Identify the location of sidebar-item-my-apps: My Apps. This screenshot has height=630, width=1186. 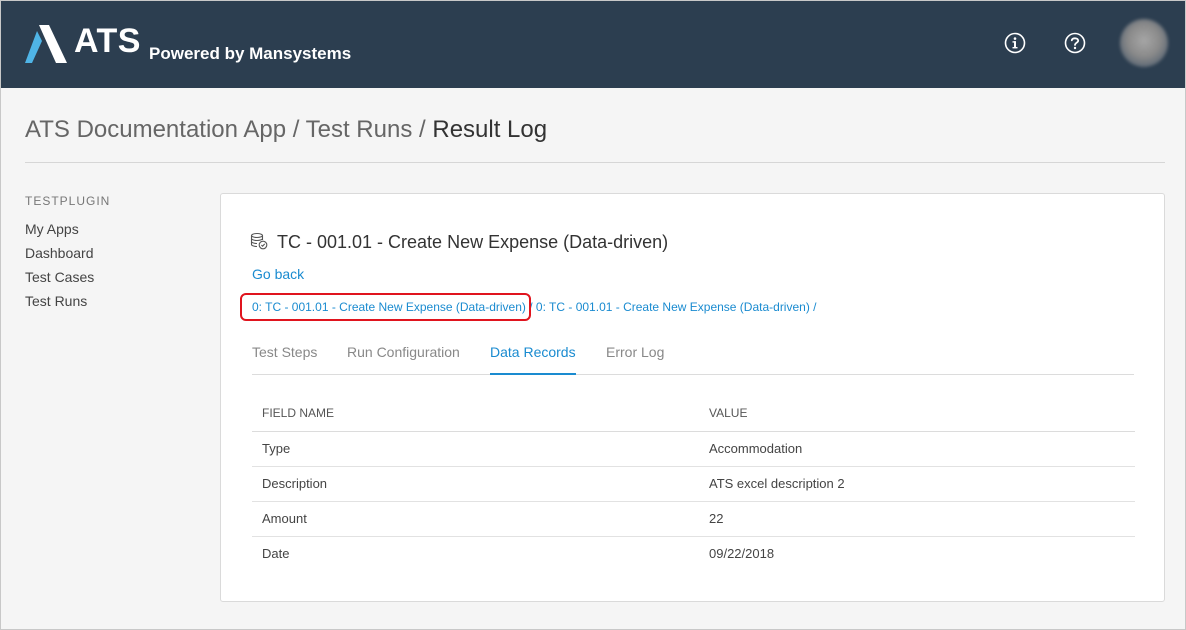
(52, 229).